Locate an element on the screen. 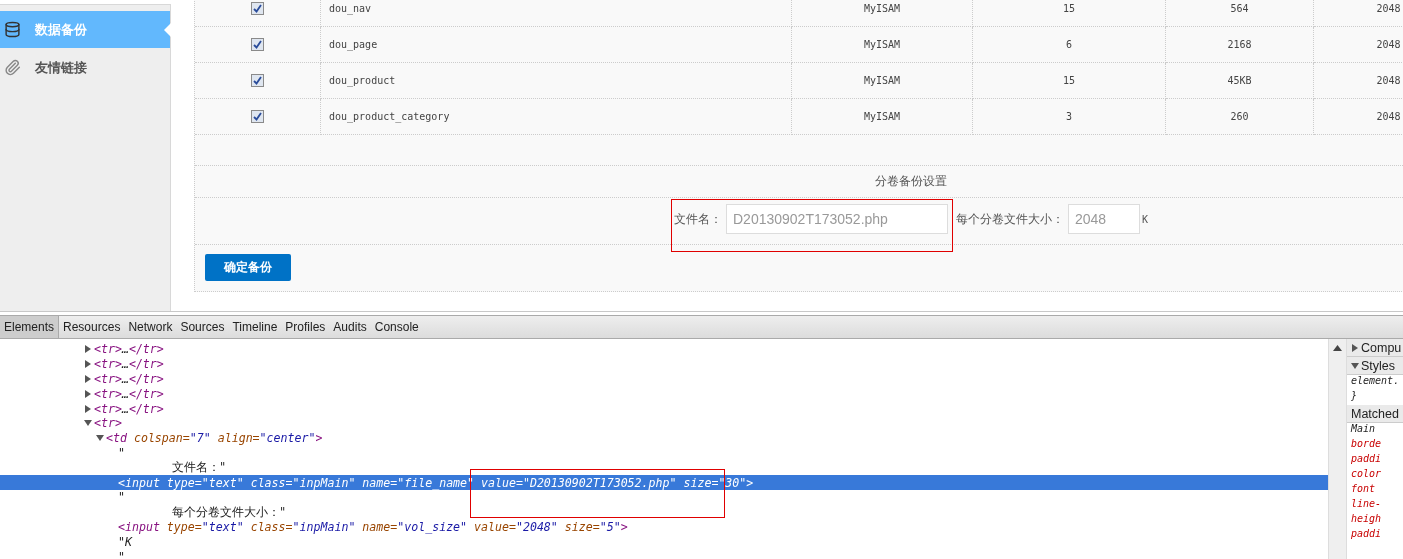 This screenshot has height=559, width=1403. style-rule-line: element. is located at coordinates (1375, 381).